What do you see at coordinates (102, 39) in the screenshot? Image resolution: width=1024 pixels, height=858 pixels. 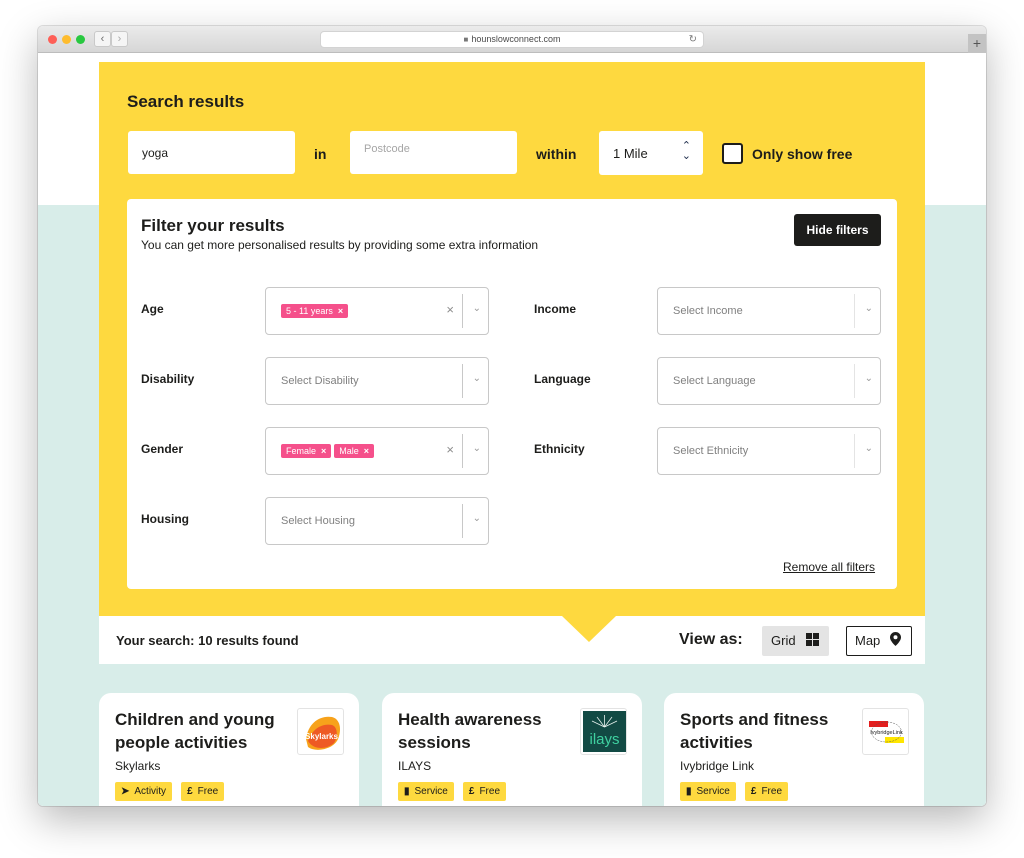 I see `back-button: ‹` at bounding box center [102, 39].